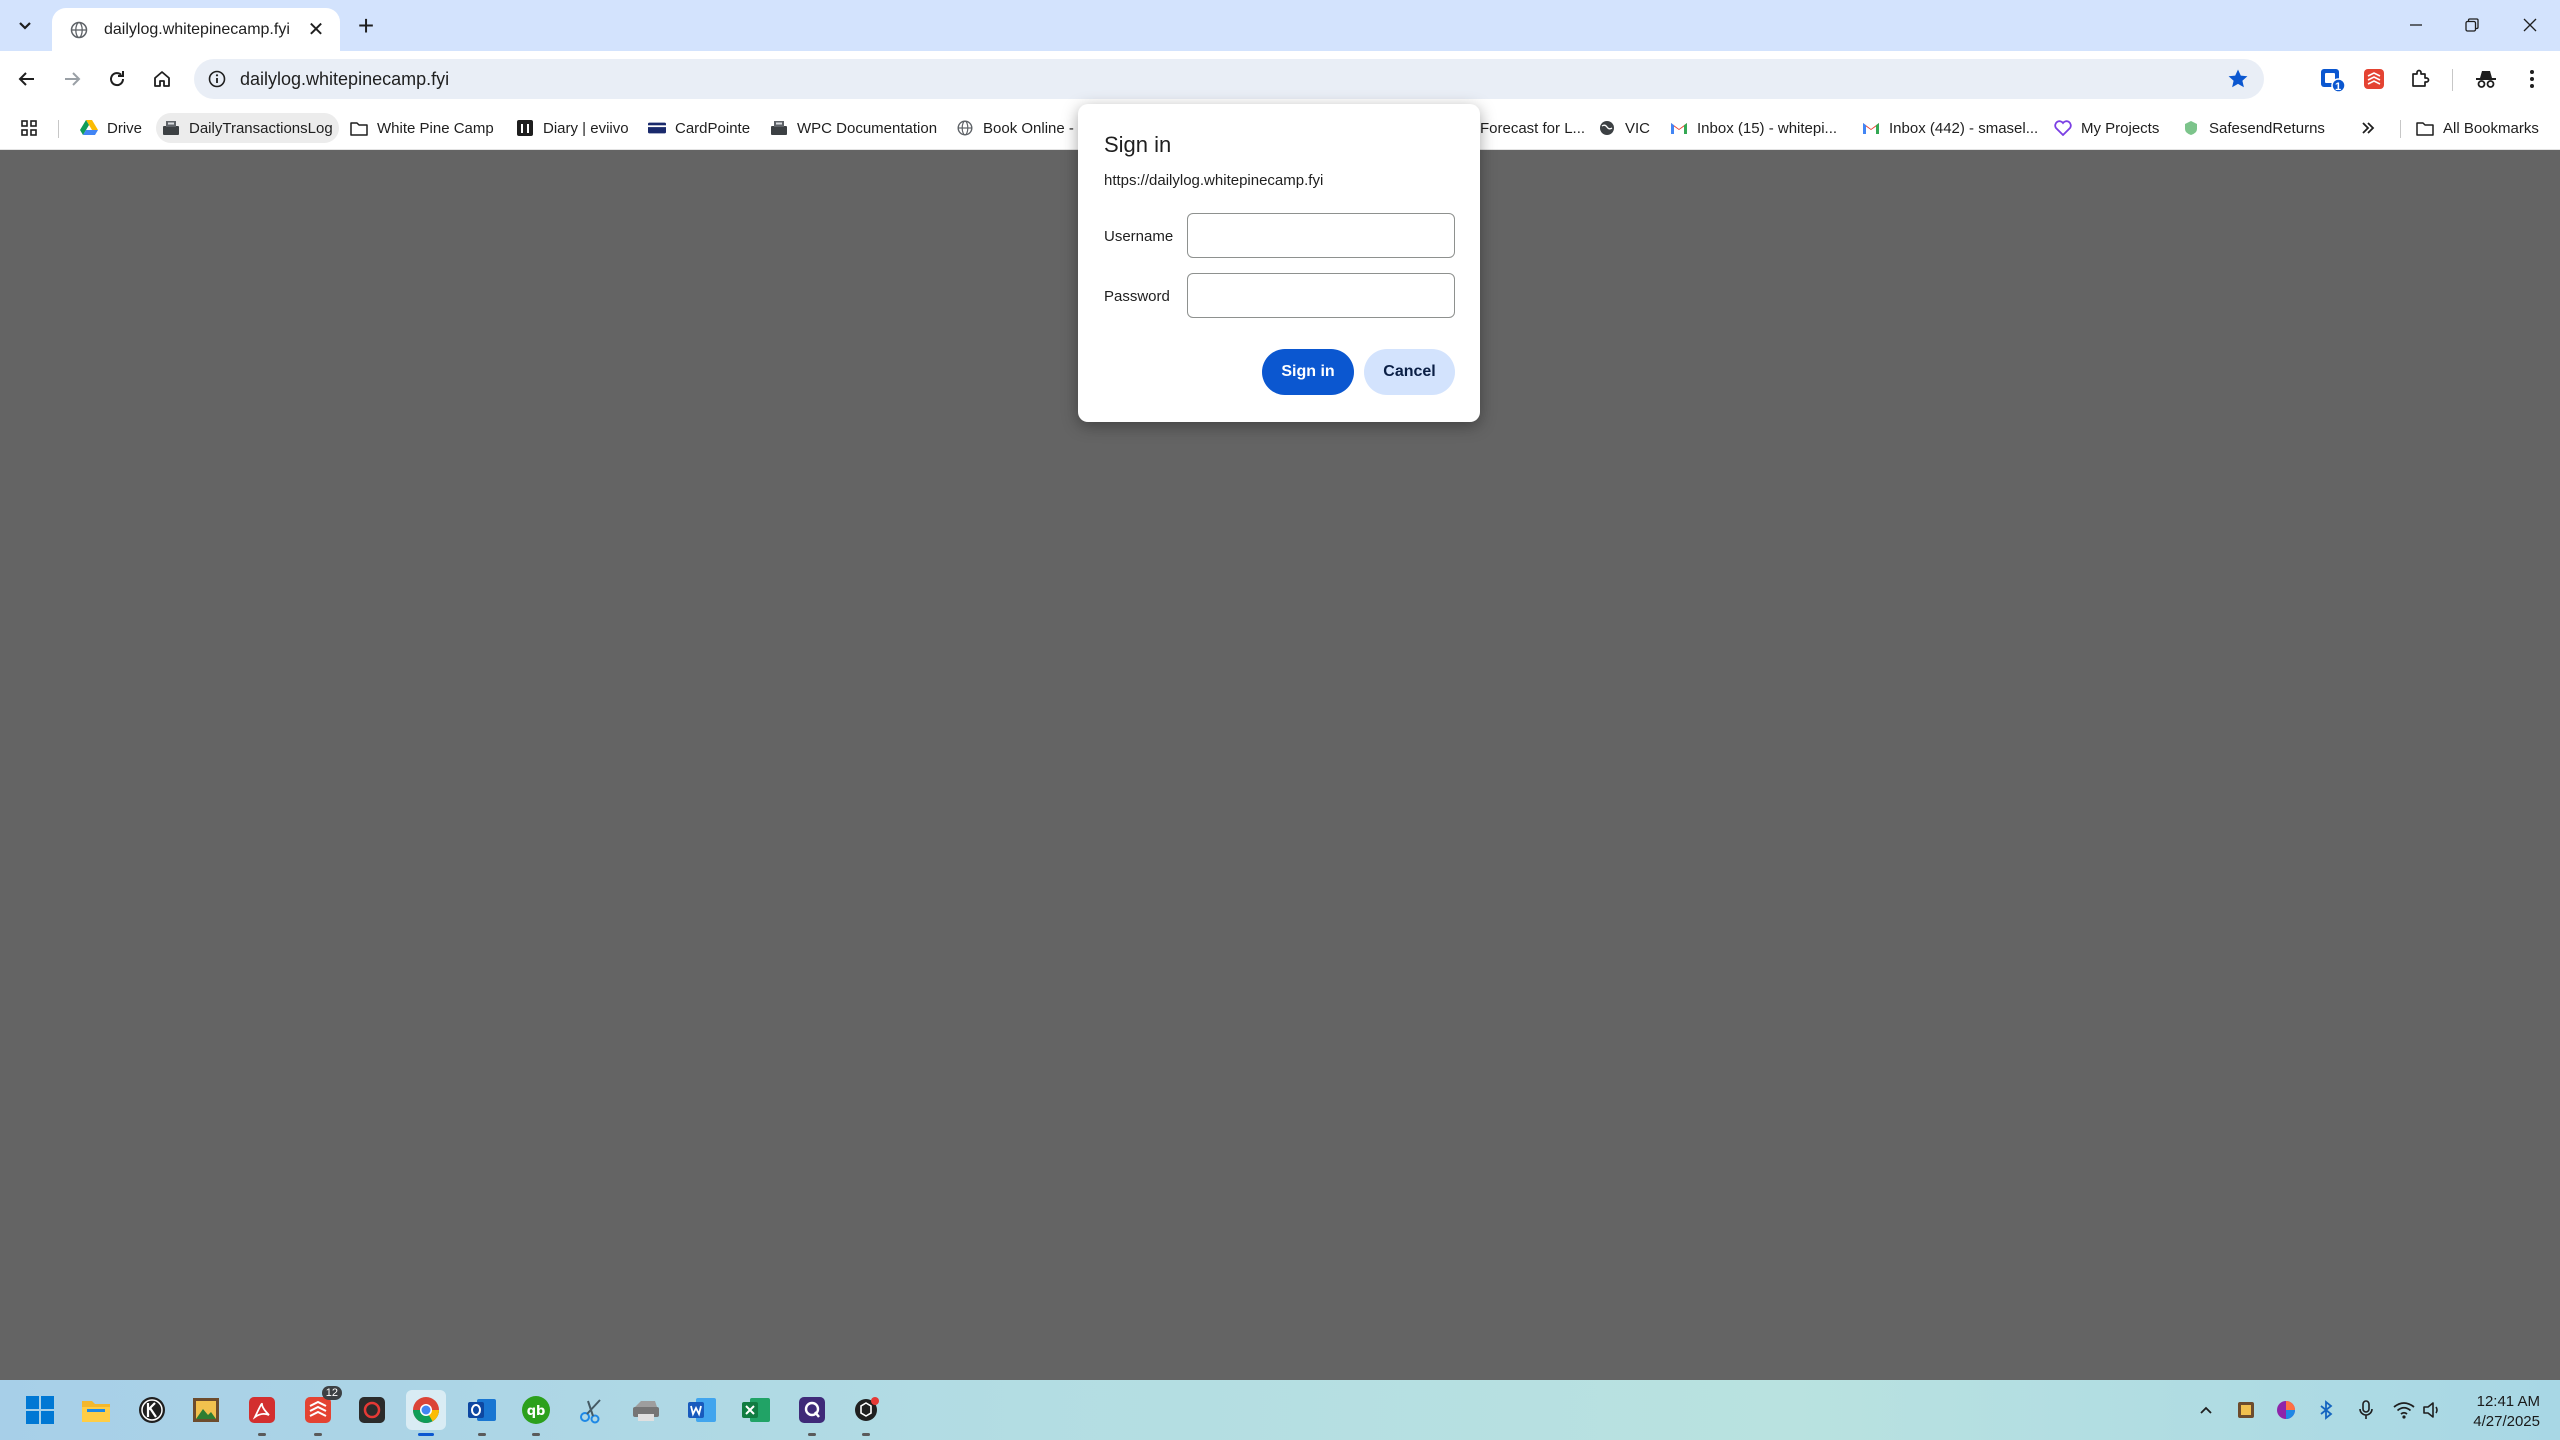  I want to click on start-button, so click(40, 1410).